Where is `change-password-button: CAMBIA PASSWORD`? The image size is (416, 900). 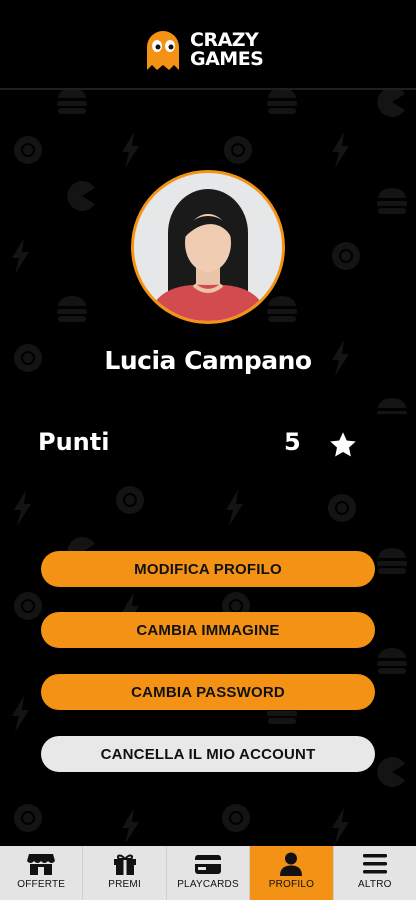
change-password-button: CAMBIA PASSWORD is located at coordinates (208, 692).